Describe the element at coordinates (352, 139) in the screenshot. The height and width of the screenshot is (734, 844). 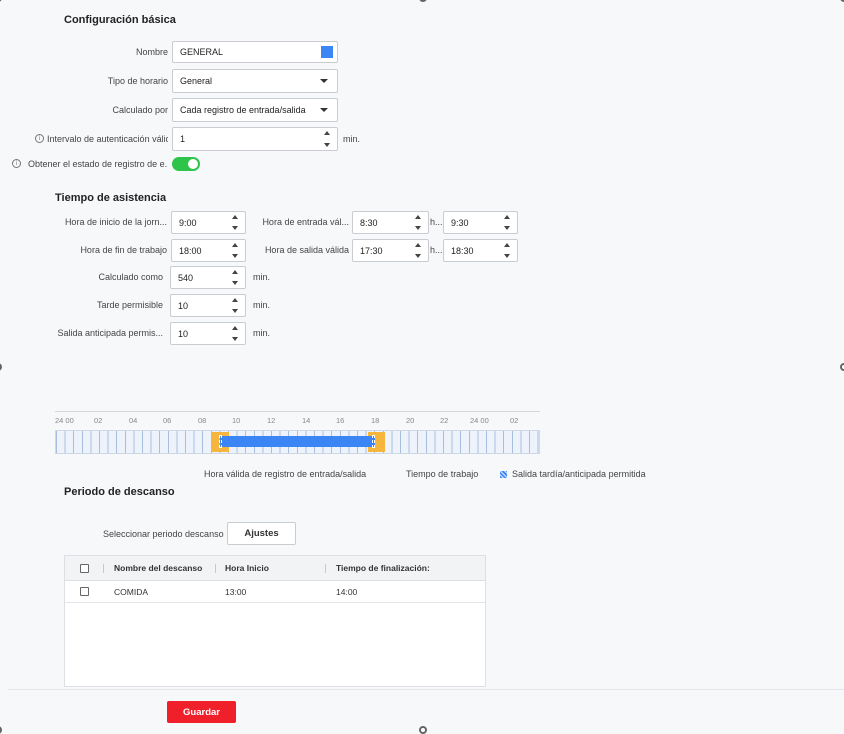
I see `auth-interval-unit: min.` at that location.